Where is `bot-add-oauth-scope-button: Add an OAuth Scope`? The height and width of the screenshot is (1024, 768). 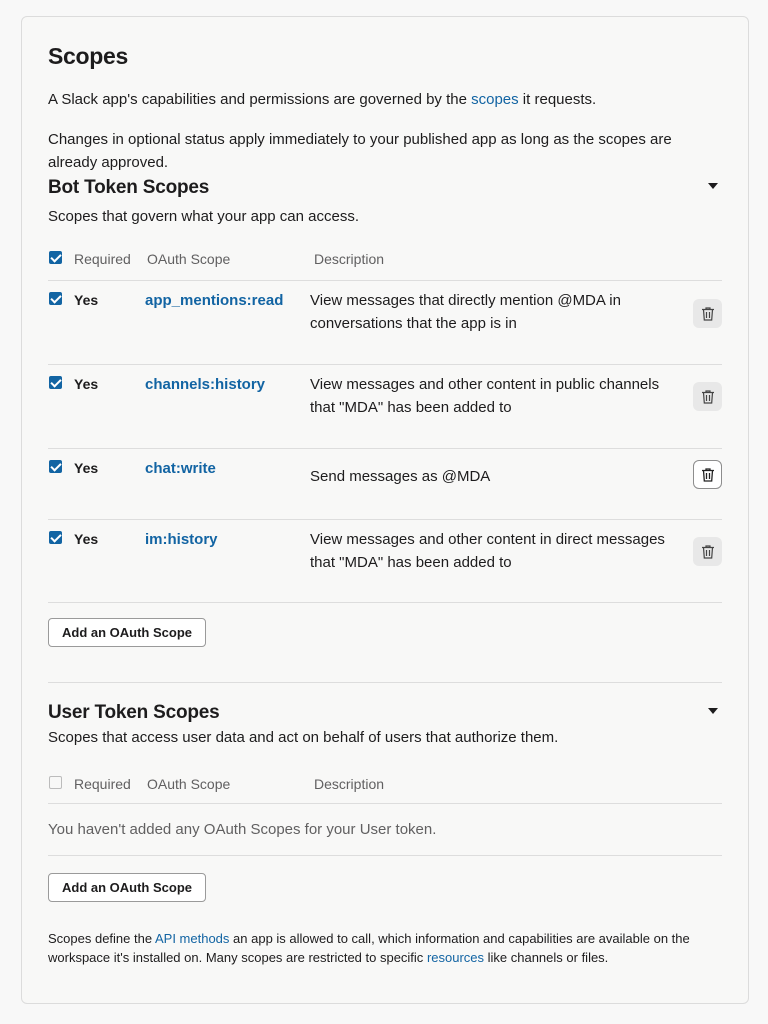
bot-add-oauth-scope-button: Add an OAuth Scope is located at coordinates (127, 632).